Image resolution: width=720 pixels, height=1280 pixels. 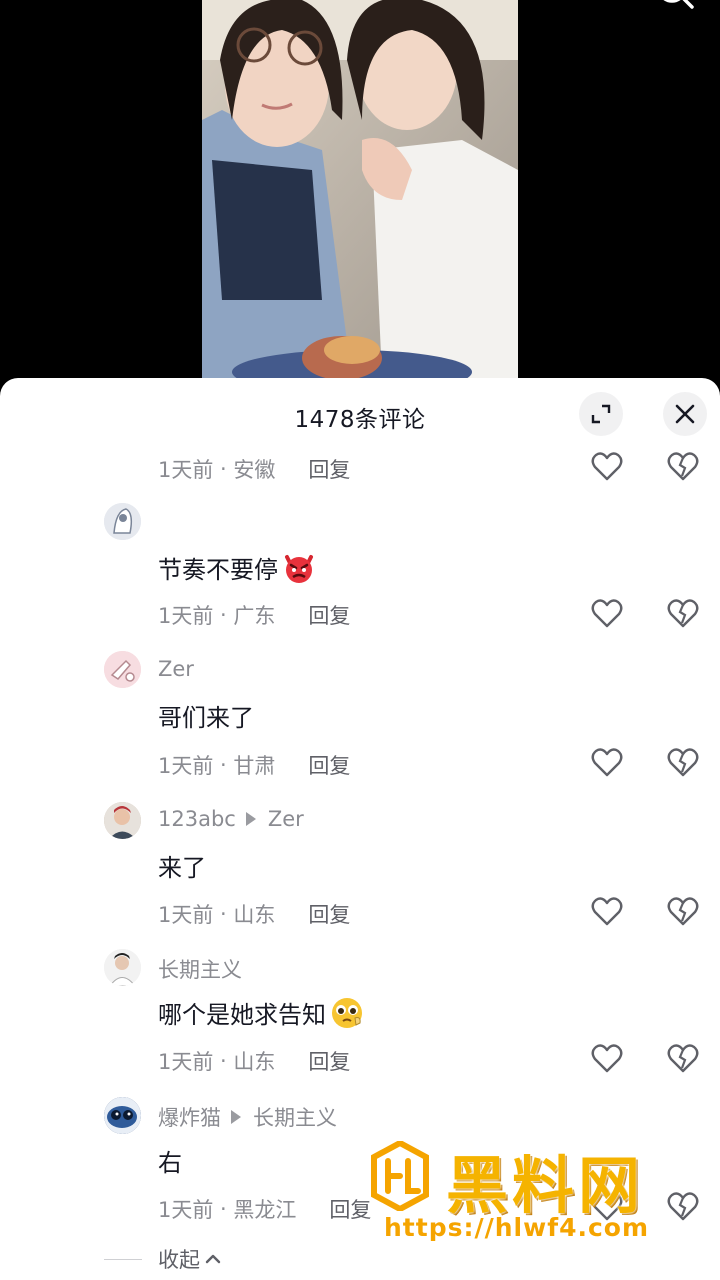 I want to click on comment-meta: 1天前 · 广东 回复, so click(x=254, y=615).